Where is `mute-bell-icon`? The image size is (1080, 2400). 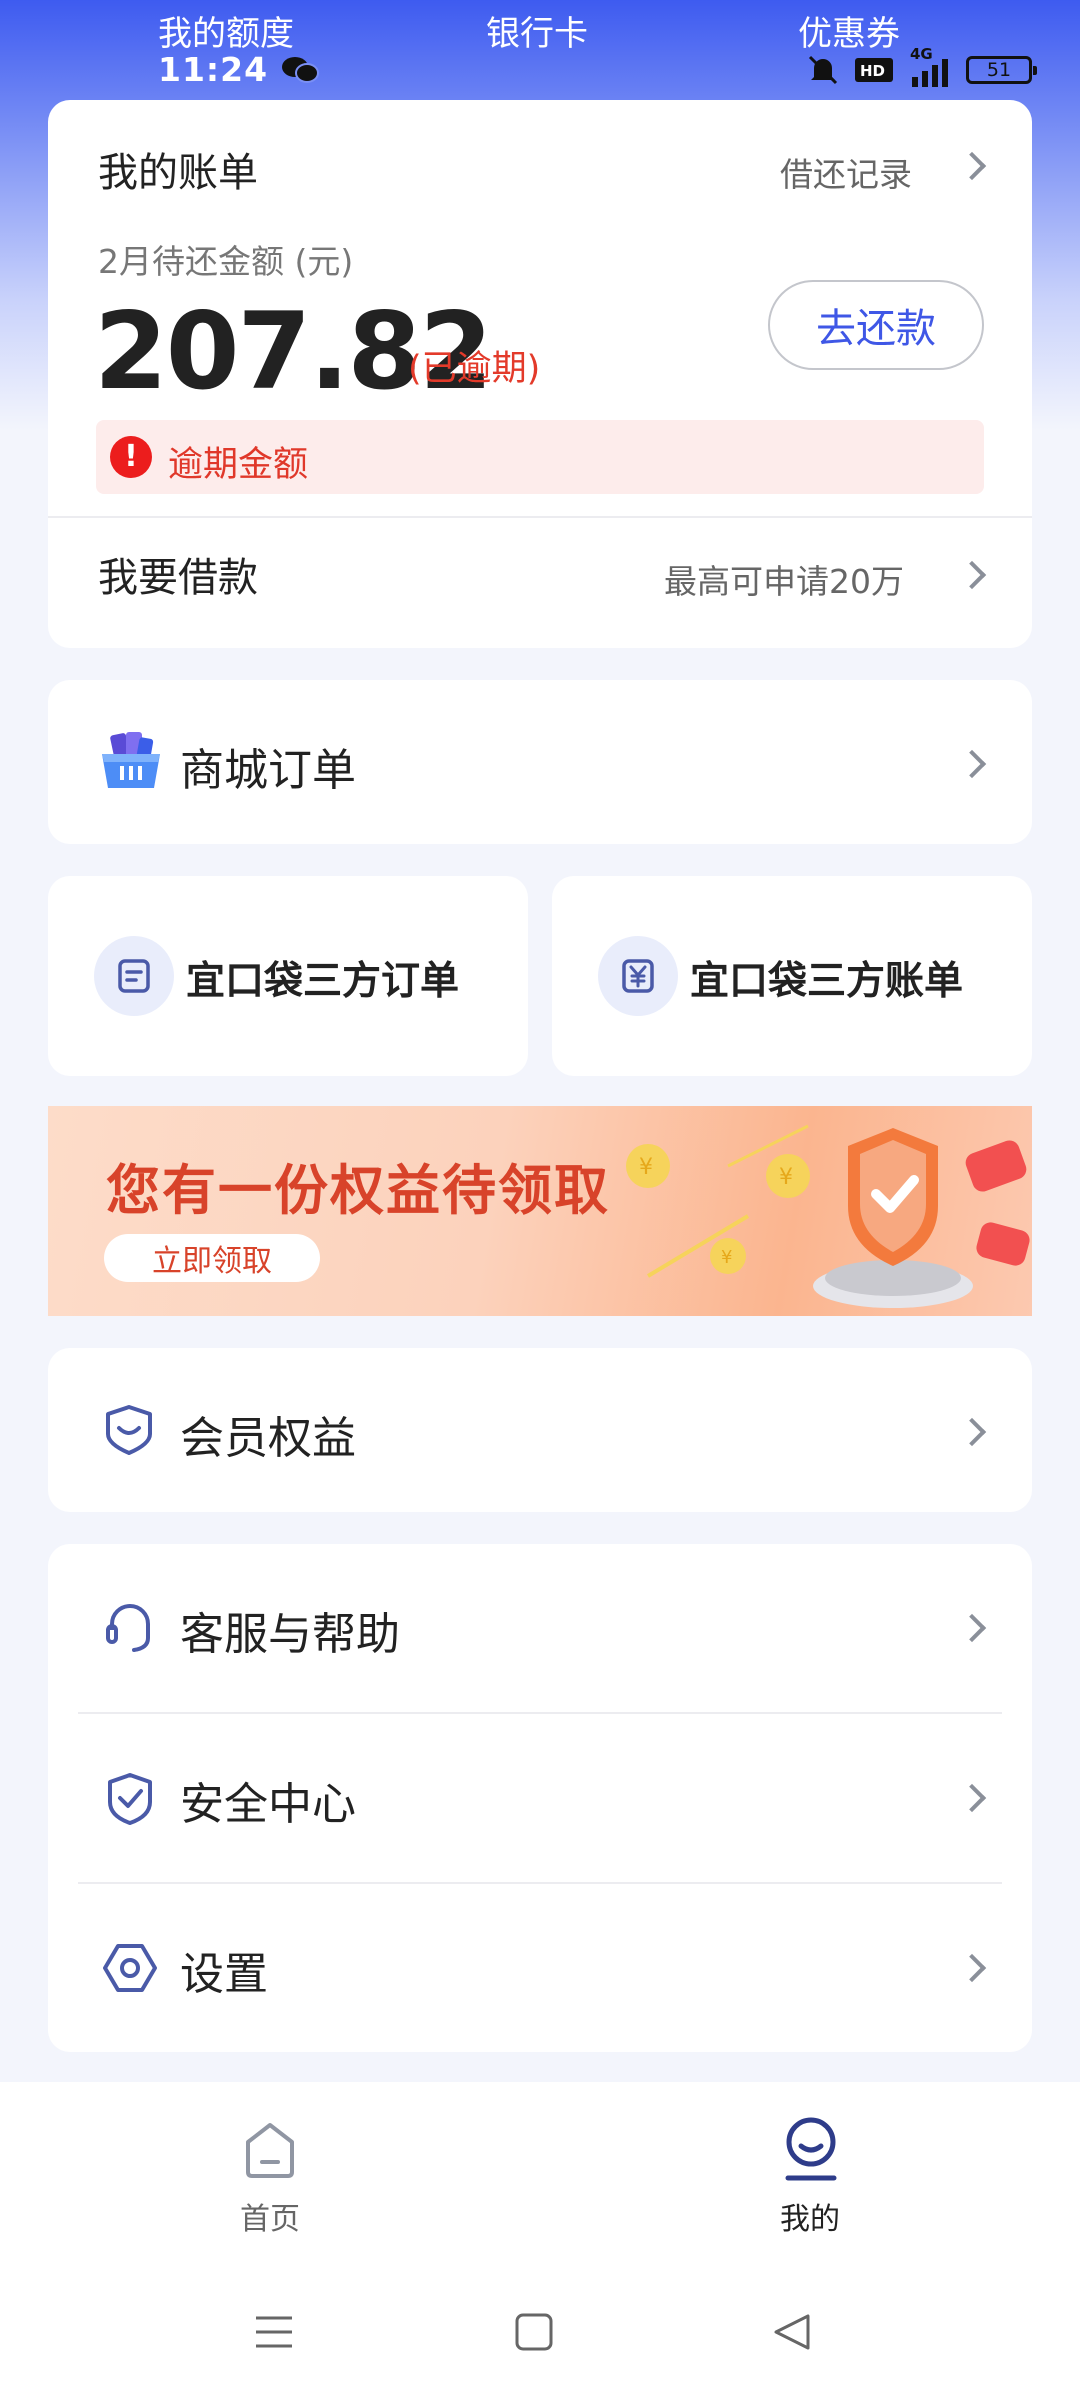 mute-bell-icon is located at coordinates (823, 70).